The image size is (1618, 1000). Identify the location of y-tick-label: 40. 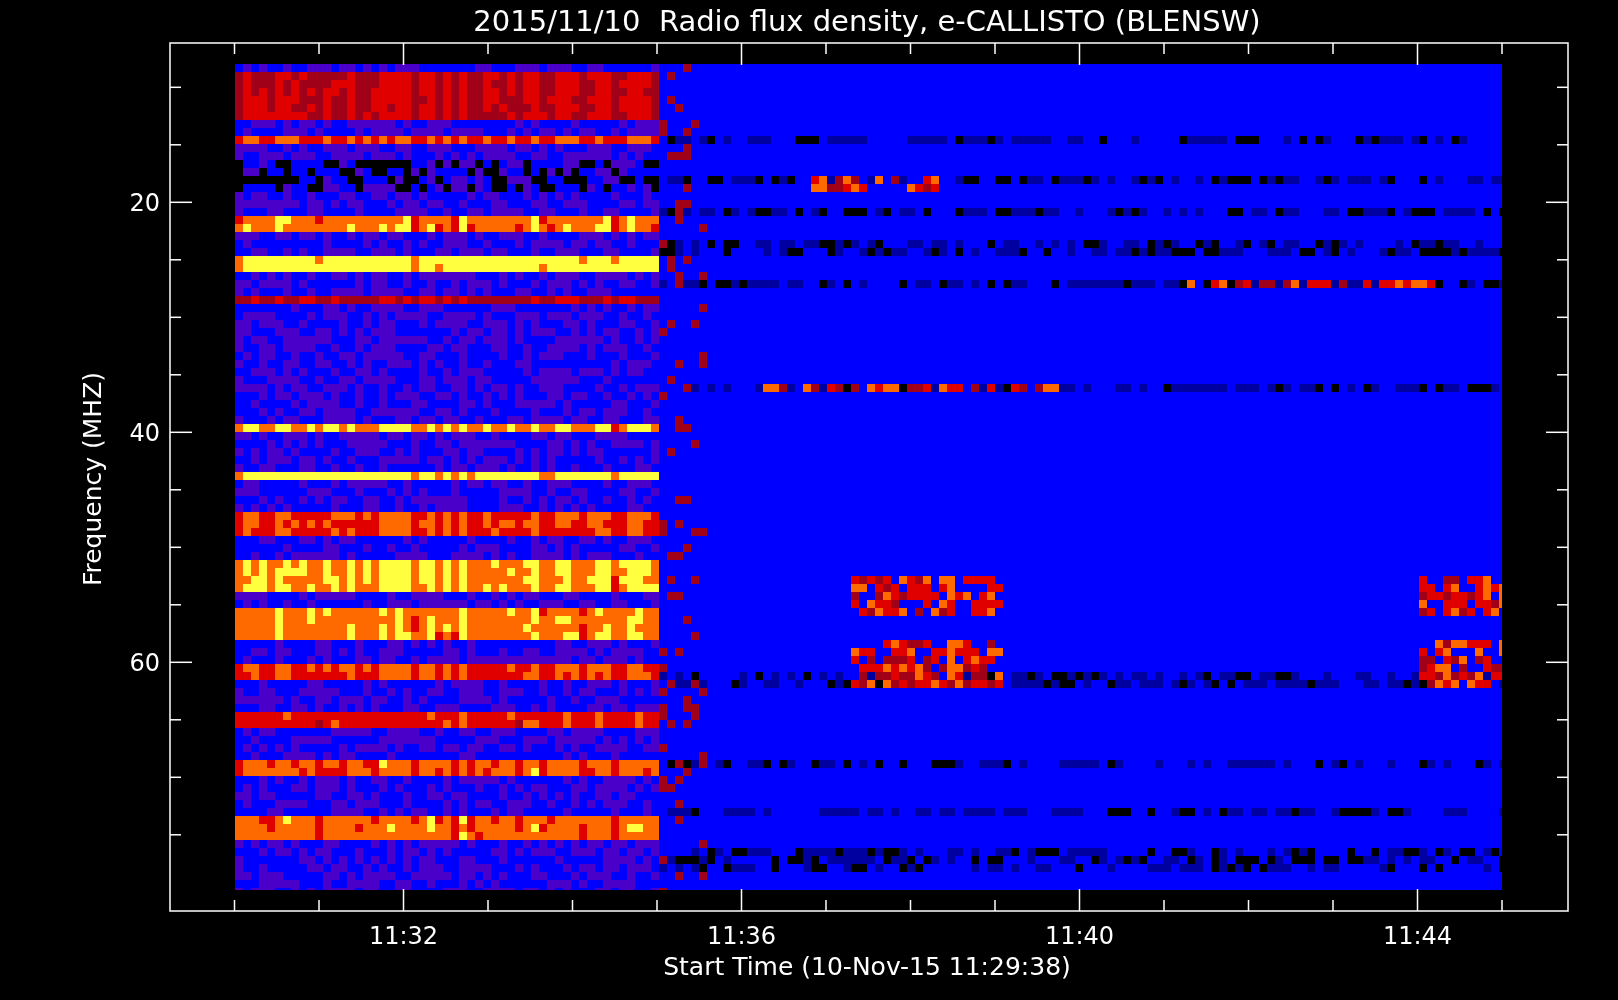
(144, 433).